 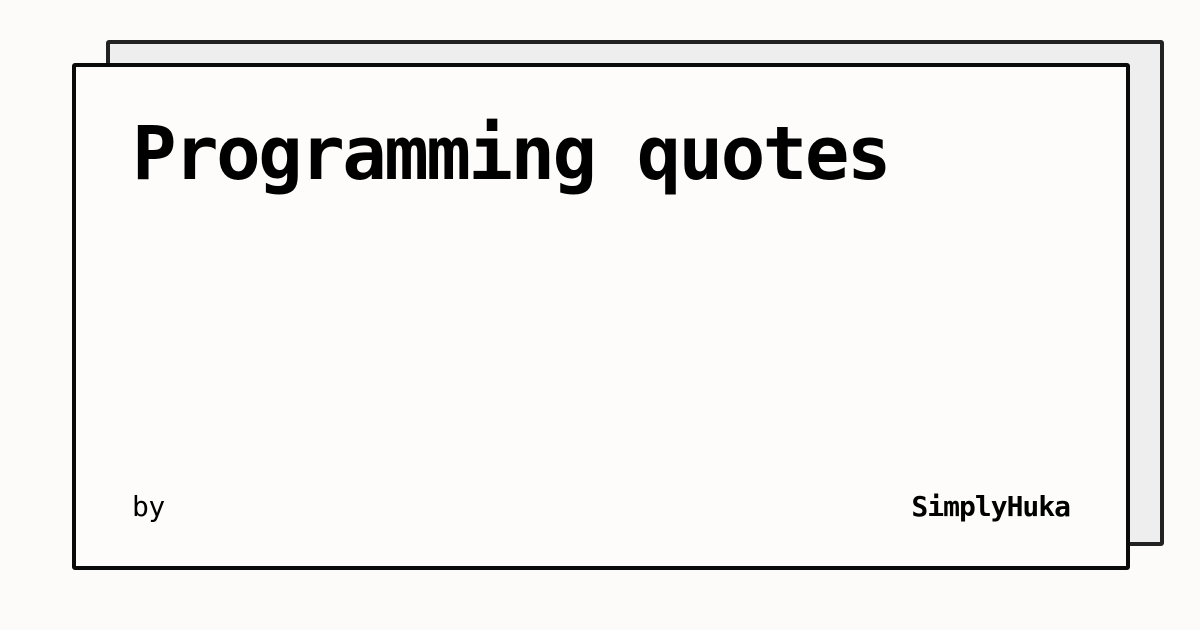 I want to click on author-name: SimplyHuka, so click(x=991, y=506).